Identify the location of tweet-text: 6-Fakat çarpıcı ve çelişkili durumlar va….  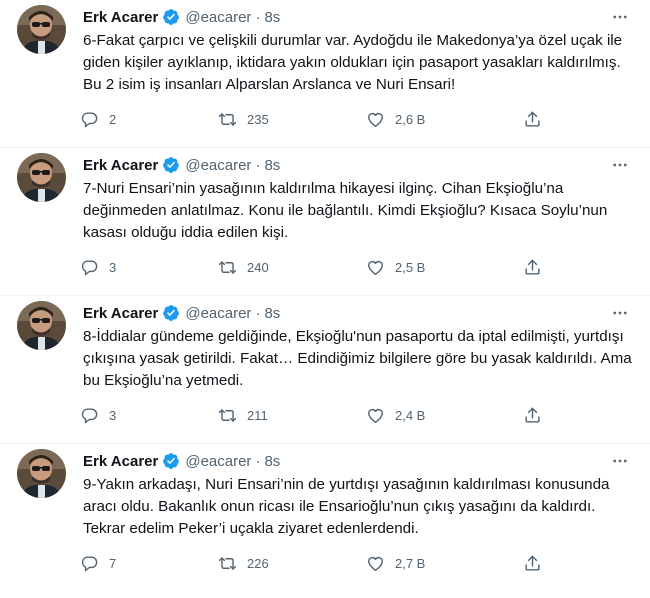
(353, 62).